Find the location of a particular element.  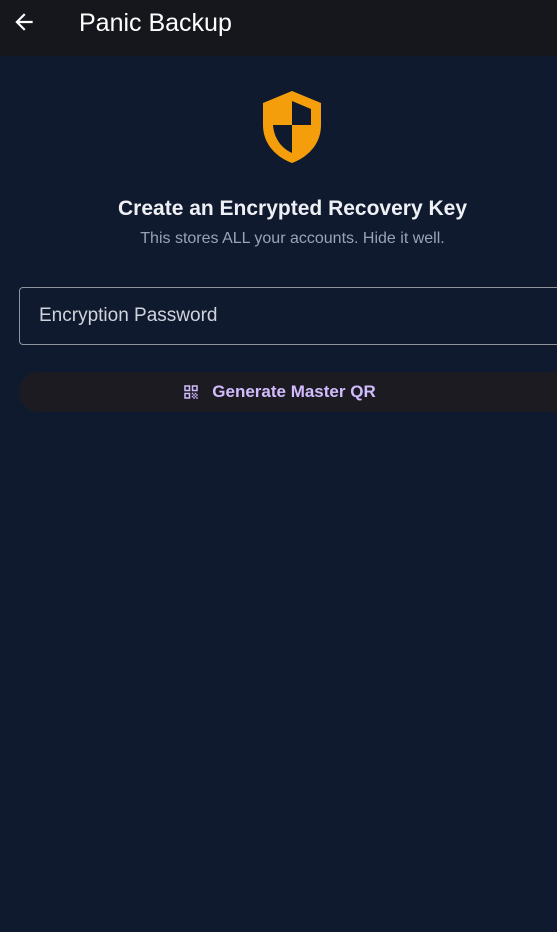

arrow-back-icon is located at coordinates (24, 22).